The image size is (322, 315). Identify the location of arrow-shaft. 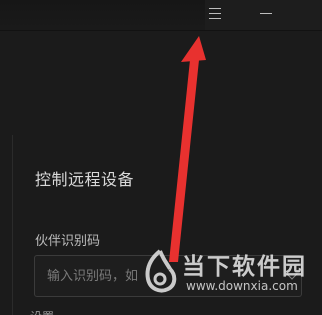
(184, 161).